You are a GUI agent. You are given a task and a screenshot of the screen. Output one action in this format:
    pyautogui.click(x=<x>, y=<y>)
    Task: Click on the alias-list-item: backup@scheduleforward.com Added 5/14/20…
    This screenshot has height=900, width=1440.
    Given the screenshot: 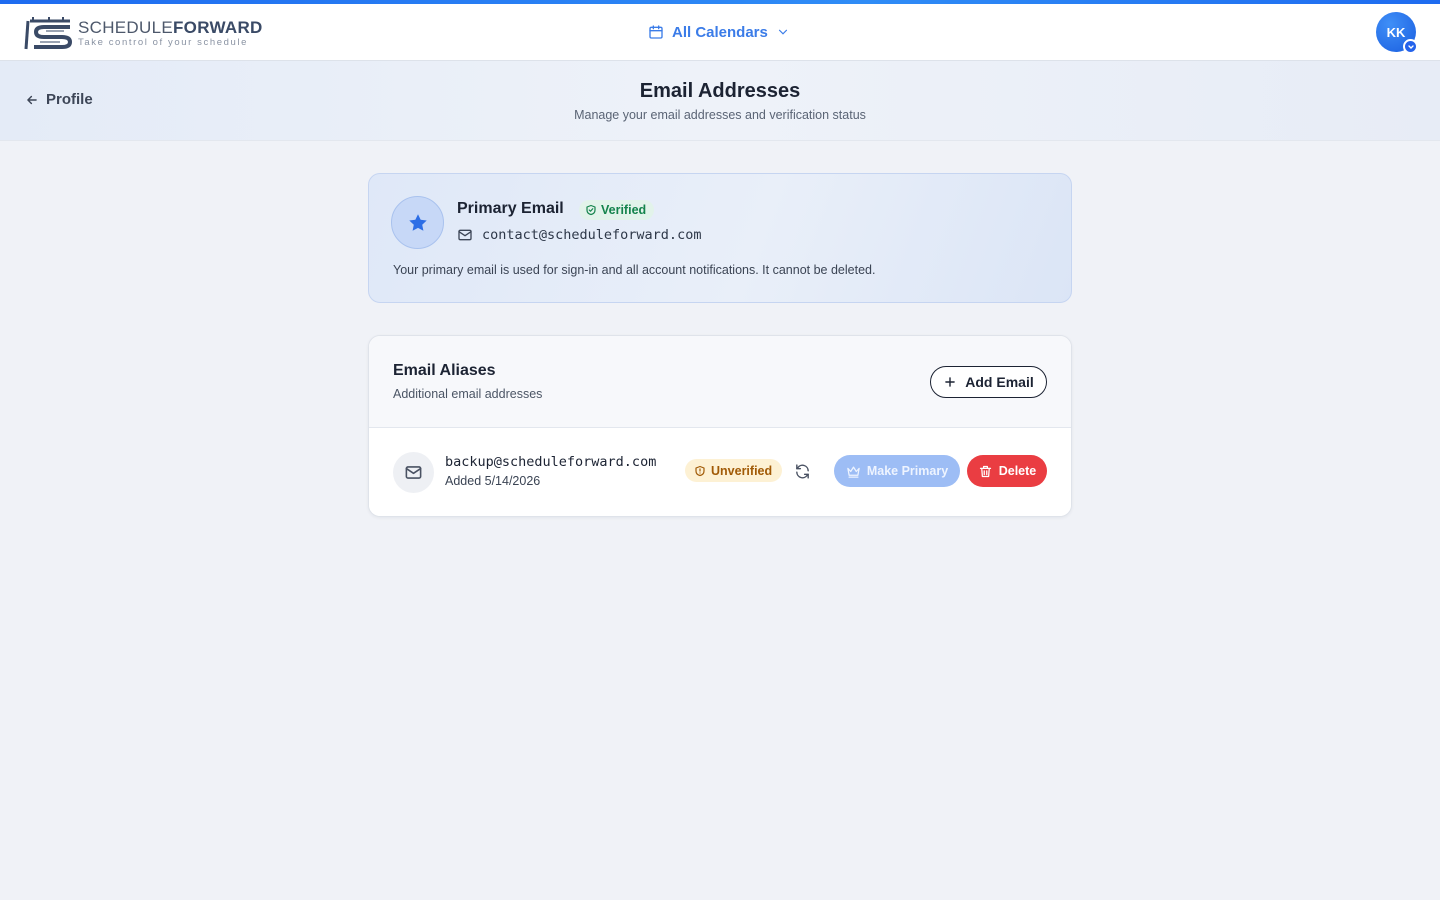 What is the action you would take?
    pyautogui.click(x=720, y=472)
    